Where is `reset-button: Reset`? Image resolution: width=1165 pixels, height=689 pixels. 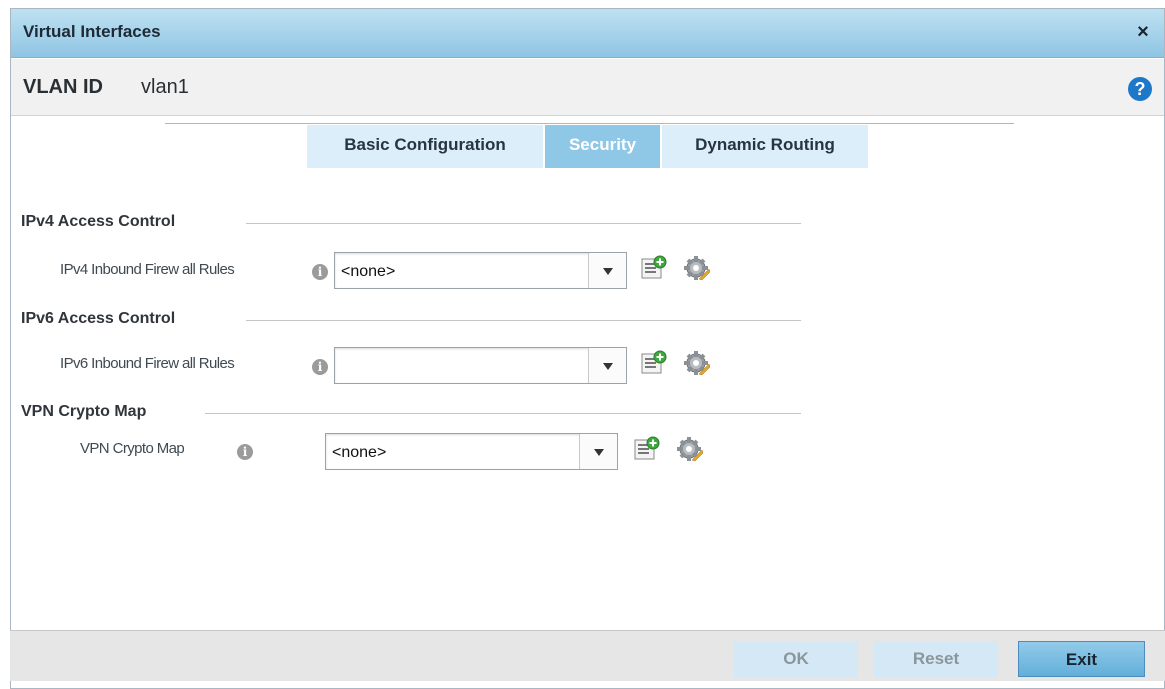 reset-button: Reset is located at coordinates (936, 659).